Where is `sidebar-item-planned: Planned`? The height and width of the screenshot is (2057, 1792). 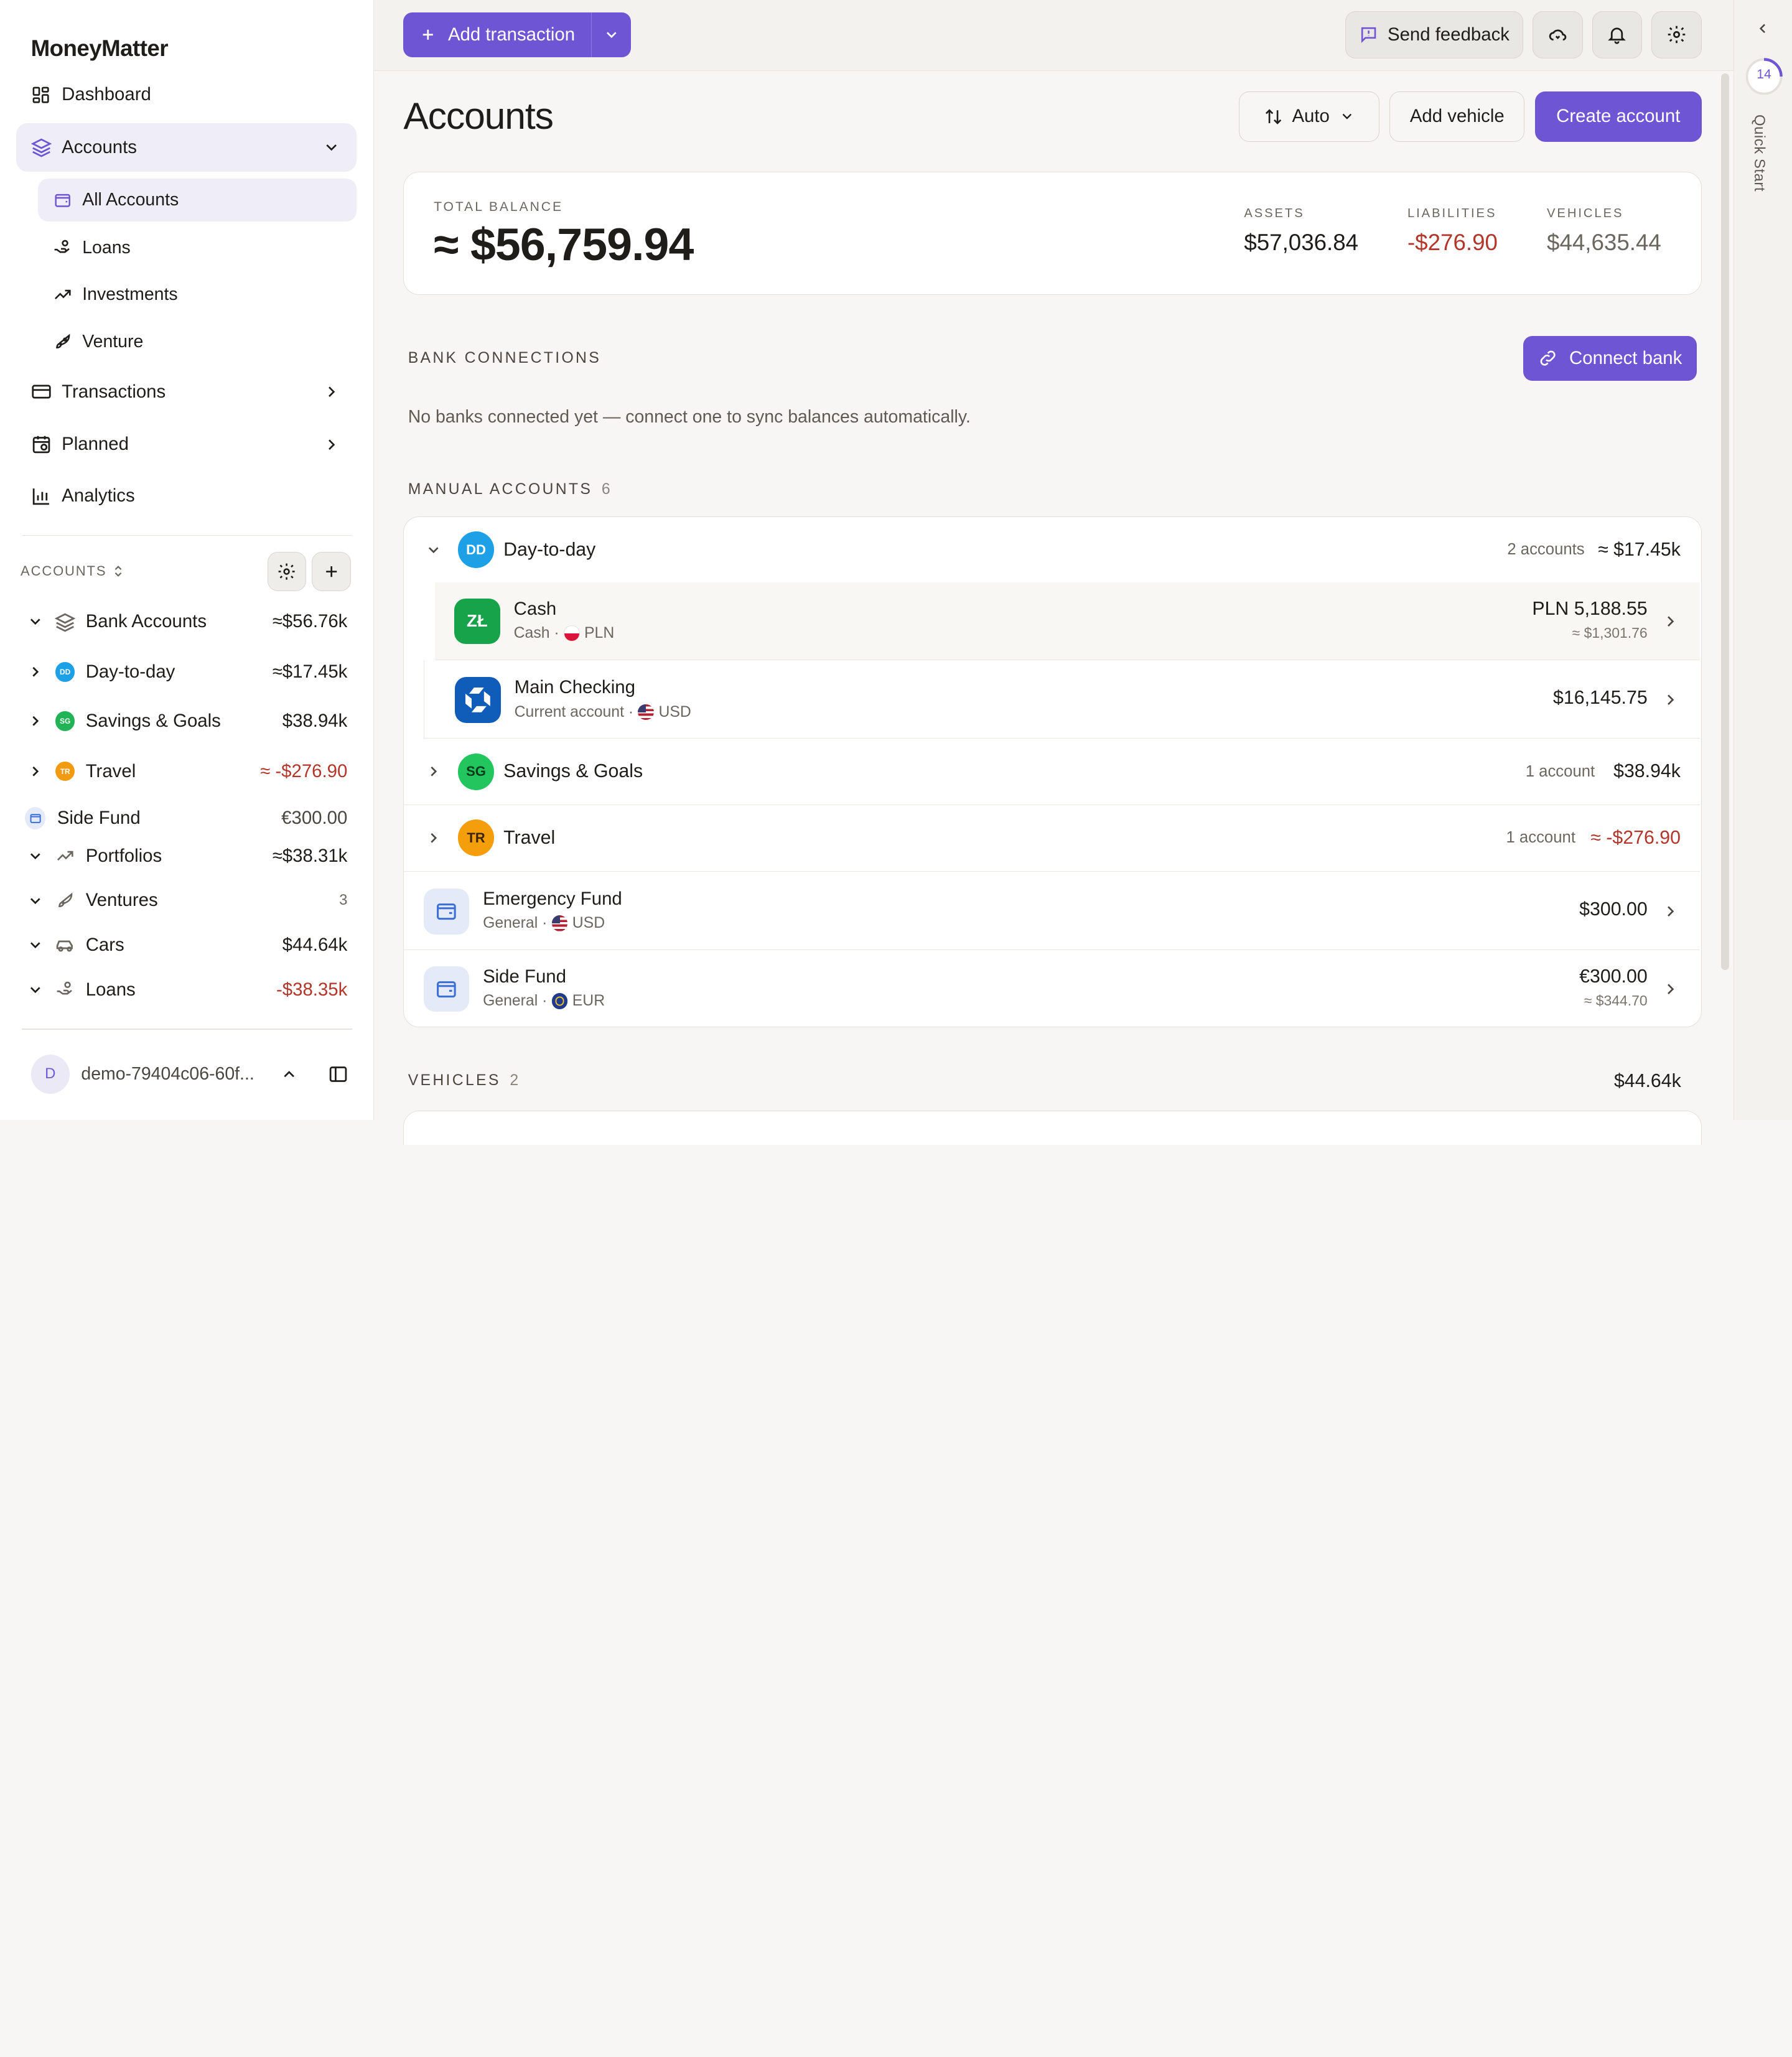 sidebar-item-planned: Planned is located at coordinates (187, 445).